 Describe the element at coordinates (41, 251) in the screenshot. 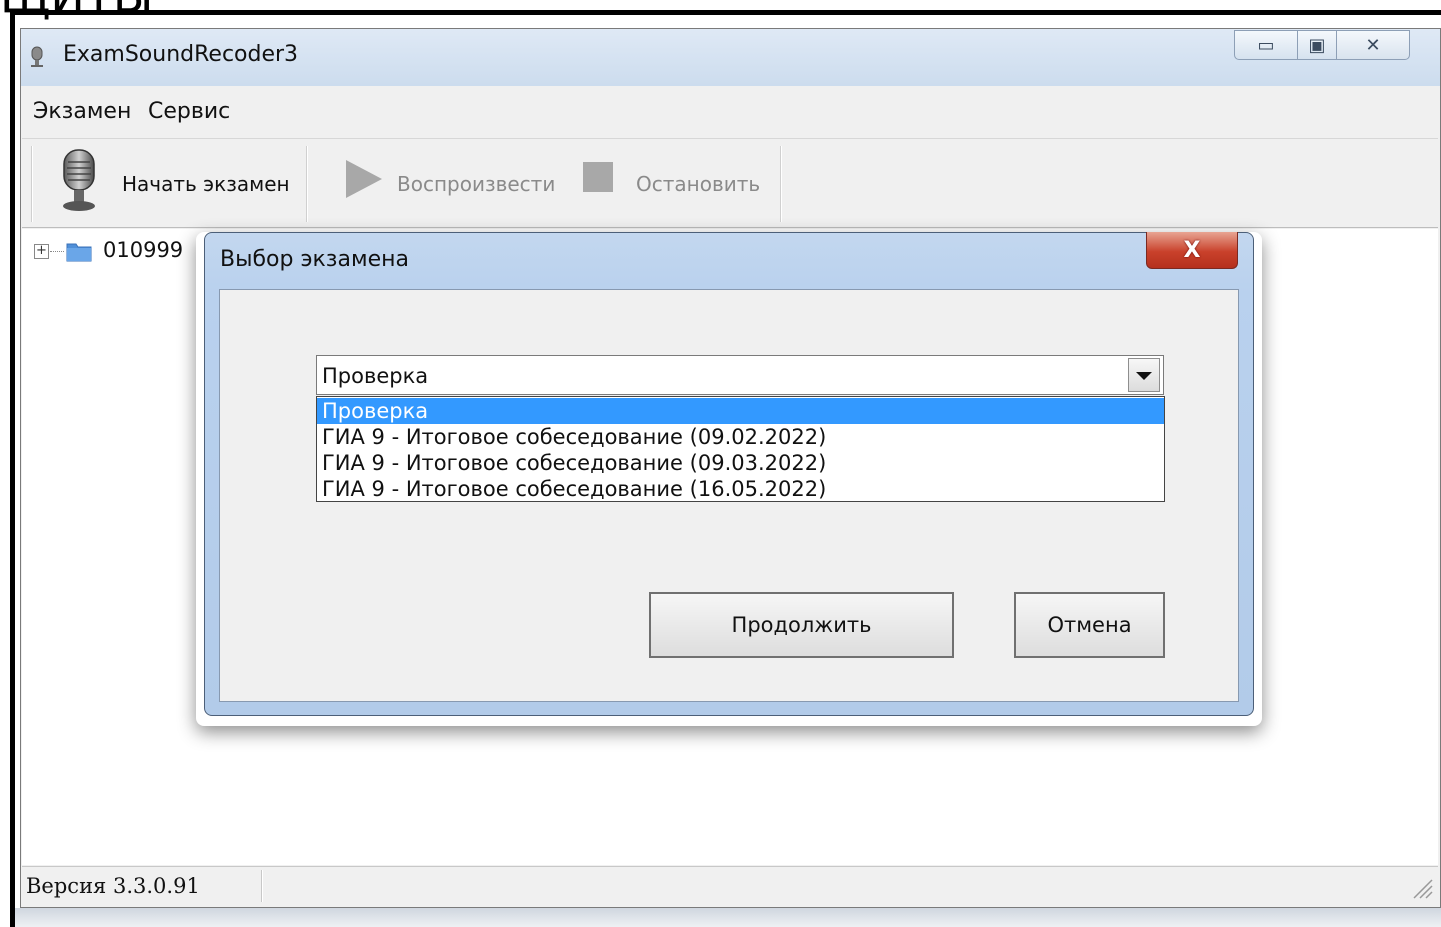

I see `expand-icon: +` at that location.